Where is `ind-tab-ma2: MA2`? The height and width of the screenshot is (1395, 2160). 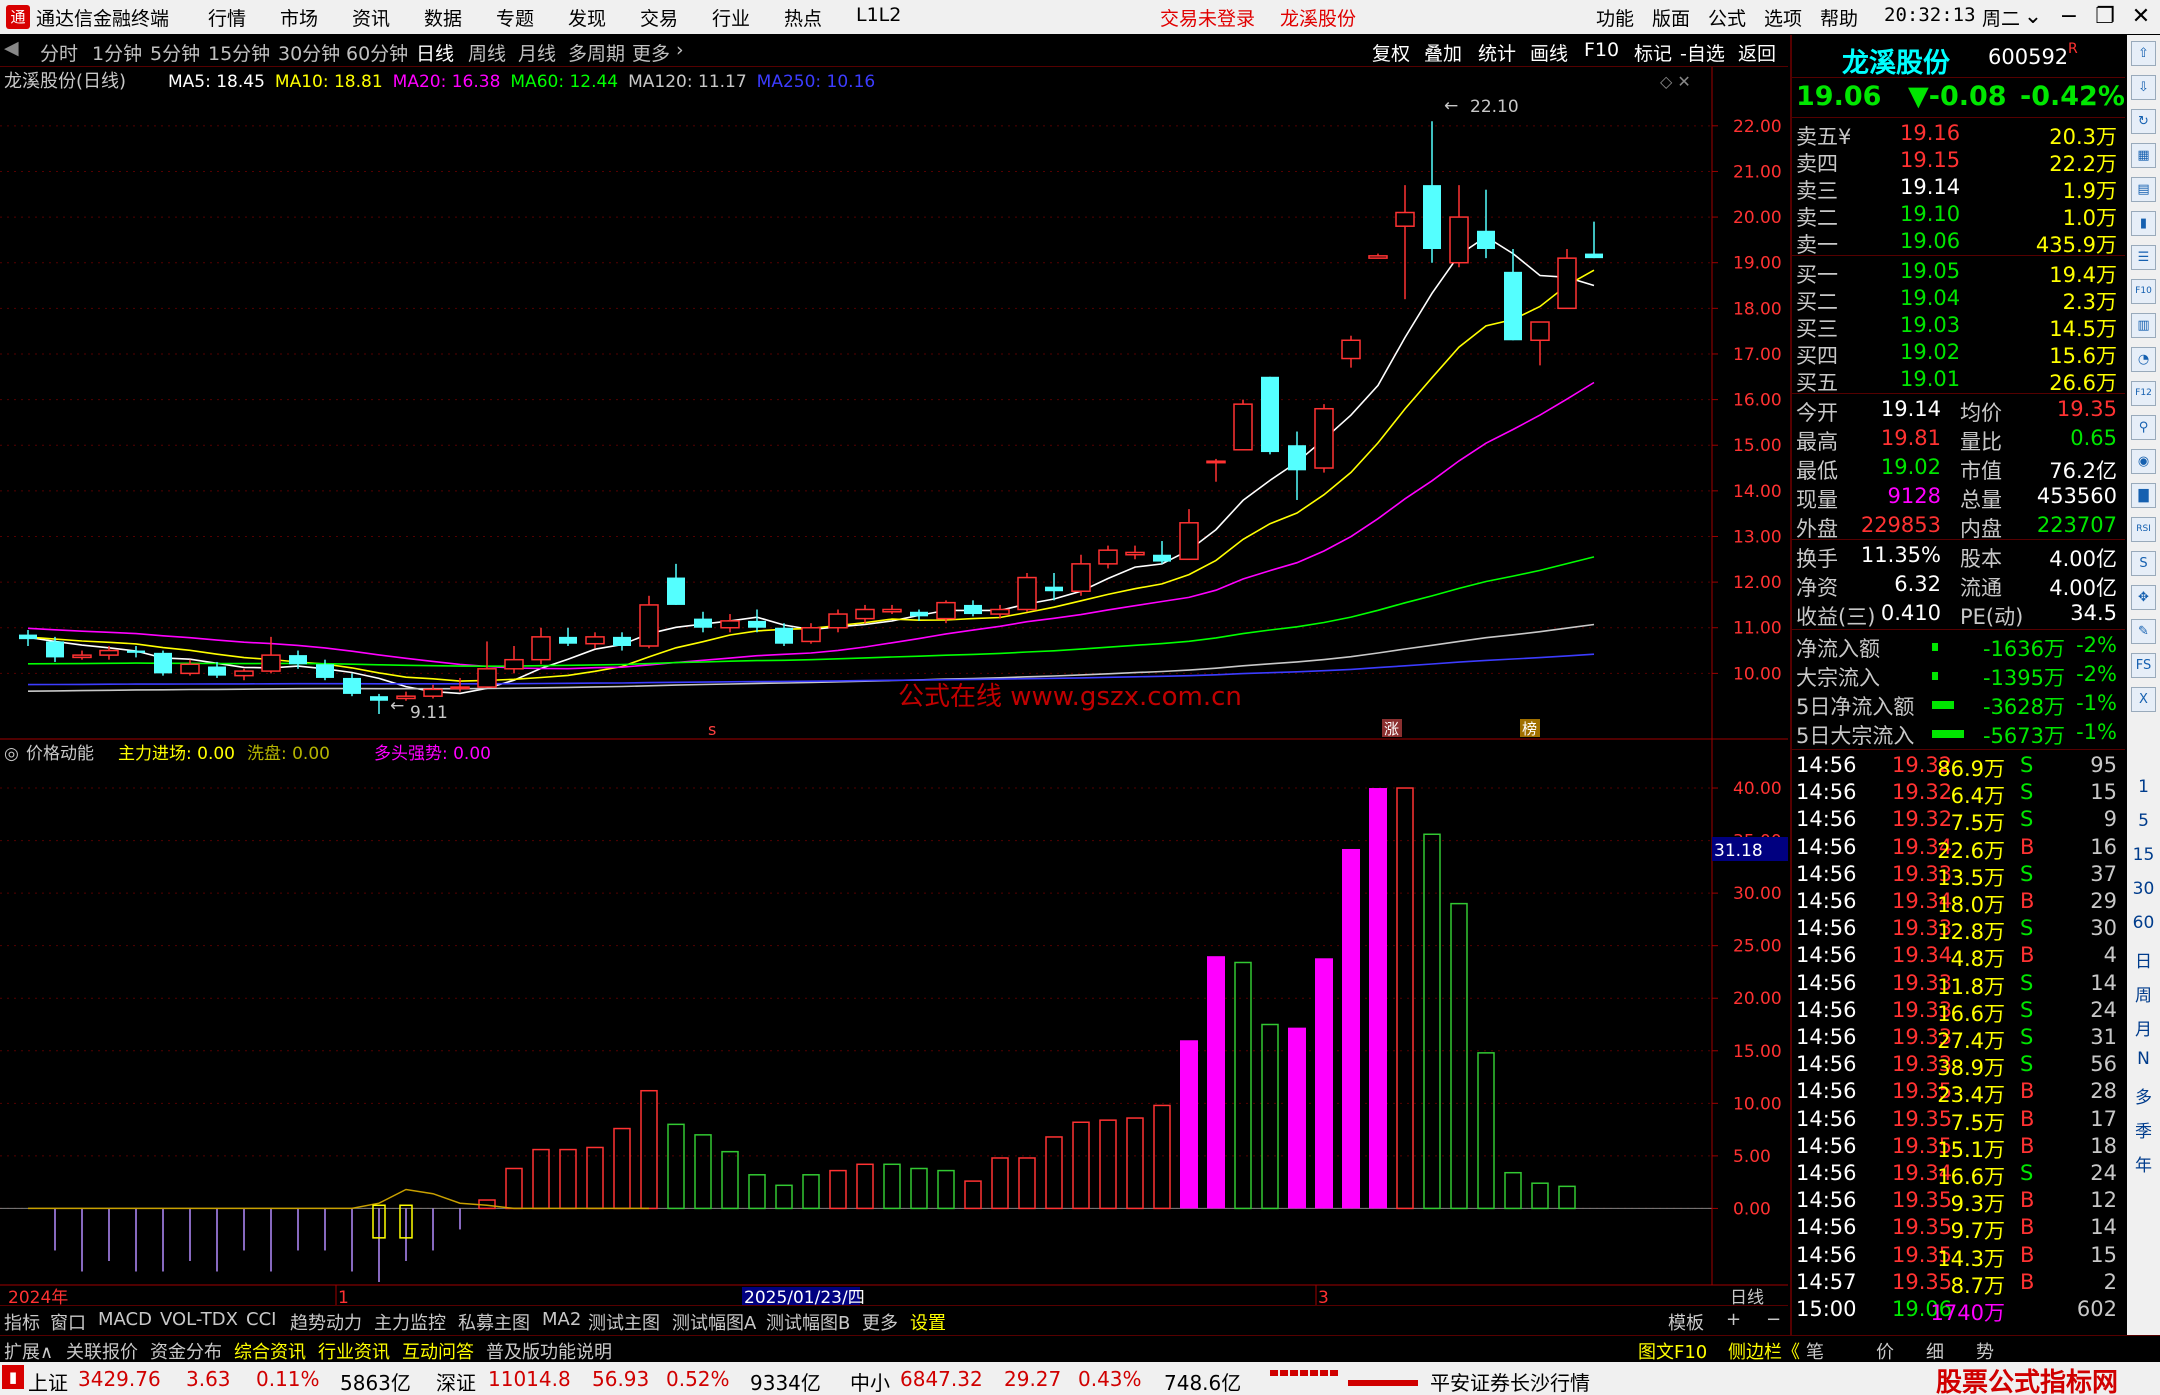
ind-tab-ma2: MA2 is located at coordinates (561, 1319).